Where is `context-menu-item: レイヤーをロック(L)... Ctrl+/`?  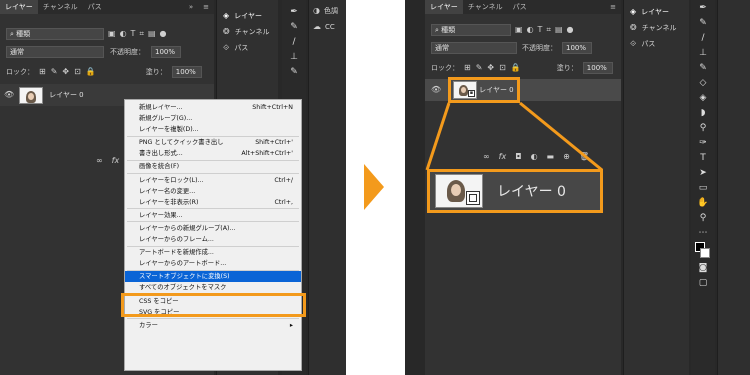
context-menu-item: レイヤーをロック(L)... Ctrl+/ is located at coordinates (213, 180).